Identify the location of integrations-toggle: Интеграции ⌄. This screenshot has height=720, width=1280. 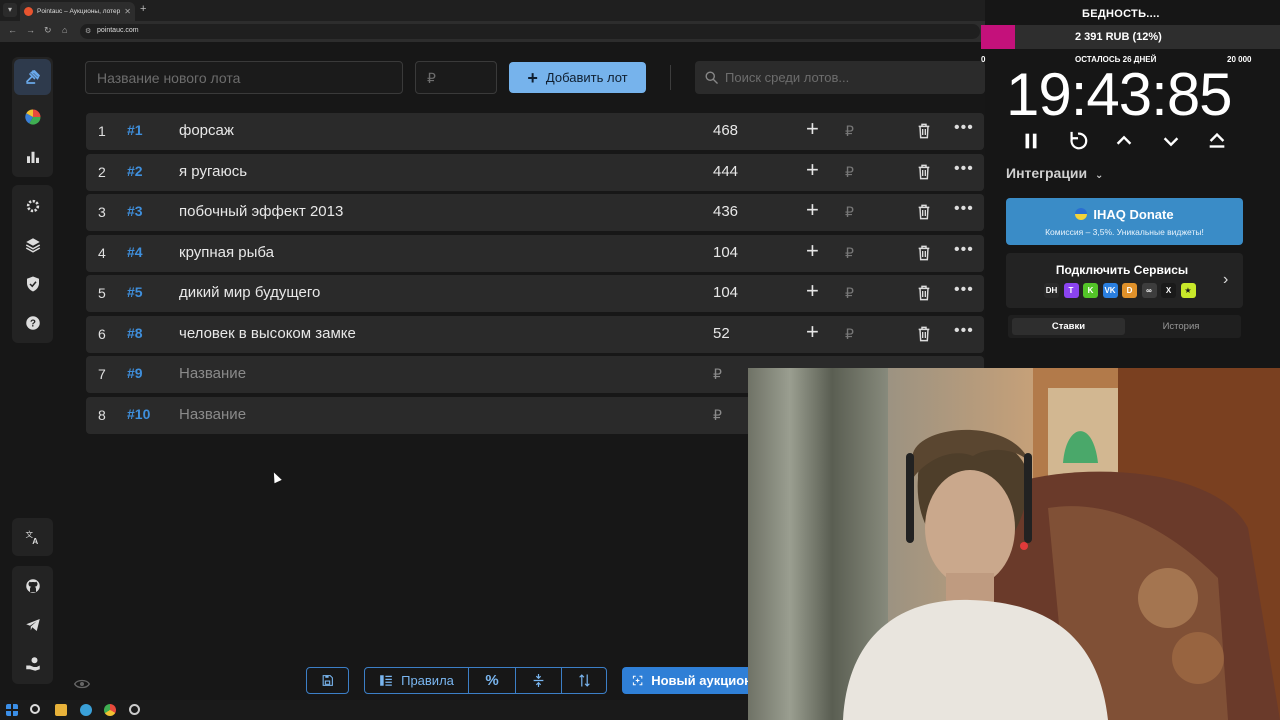
(1054, 173).